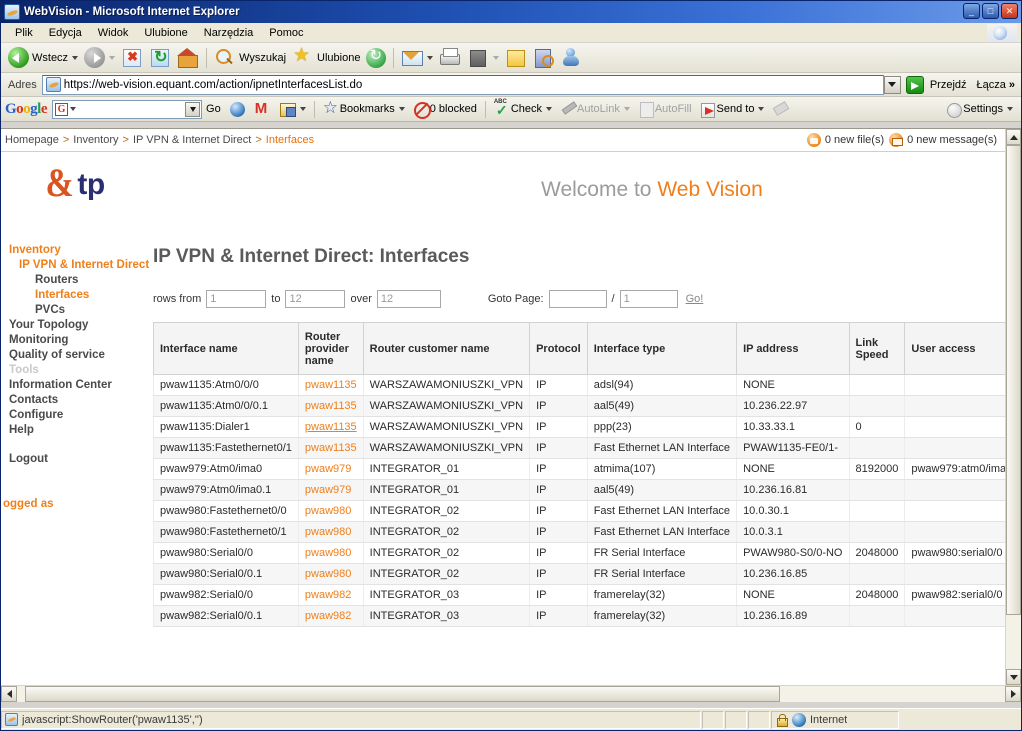 The image size is (1022, 731). I want to click on stop-button, so click(132, 58).